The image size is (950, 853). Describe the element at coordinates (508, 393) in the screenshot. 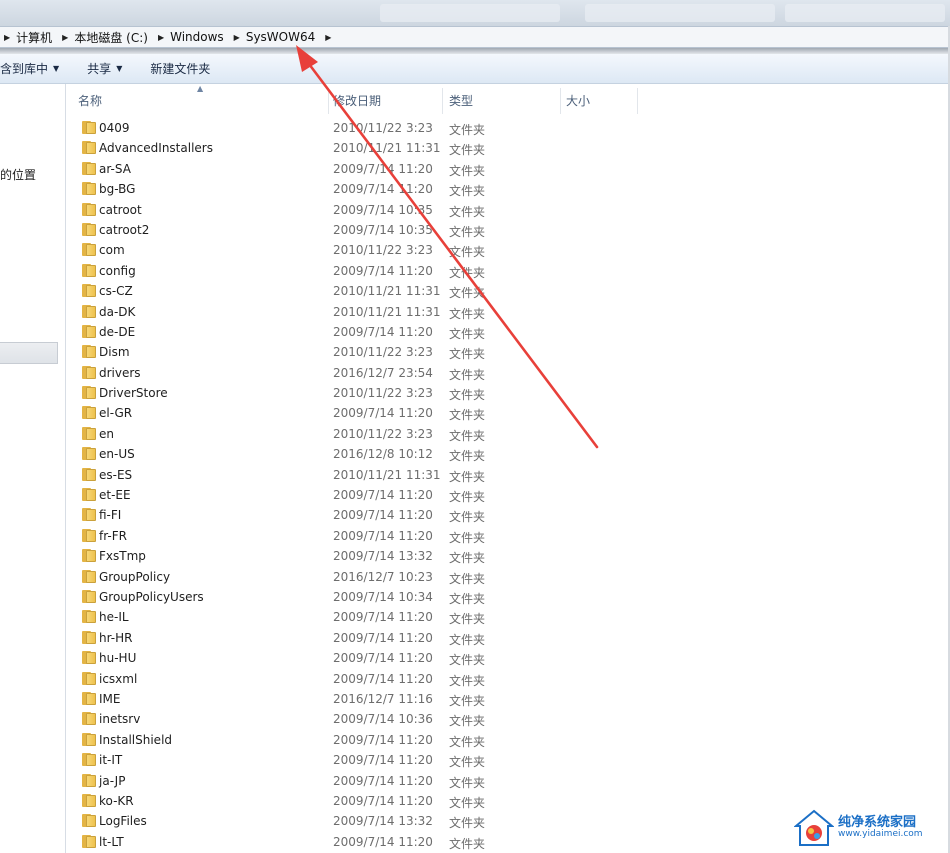

I see `file-row: DriverStore 2010/11/22 3:23 文件夹` at that location.